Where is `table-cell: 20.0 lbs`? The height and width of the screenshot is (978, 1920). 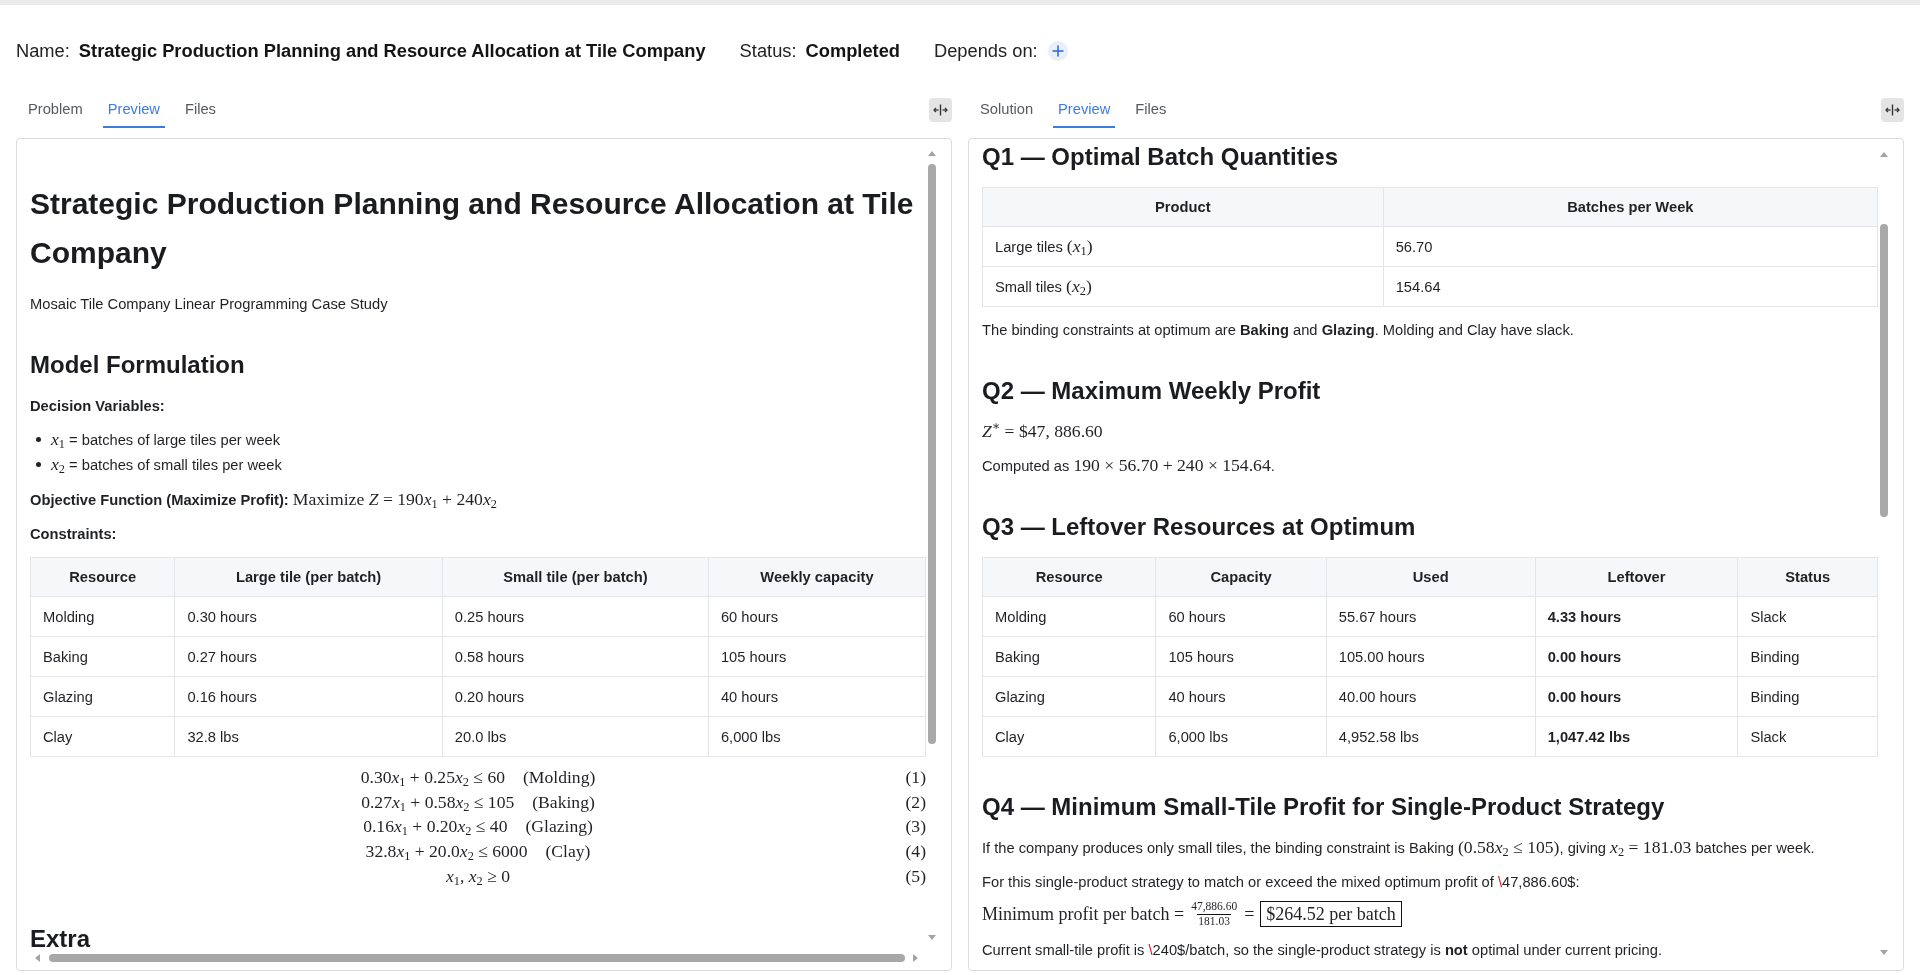
table-cell: 20.0 lbs is located at coordinates (575, 736).